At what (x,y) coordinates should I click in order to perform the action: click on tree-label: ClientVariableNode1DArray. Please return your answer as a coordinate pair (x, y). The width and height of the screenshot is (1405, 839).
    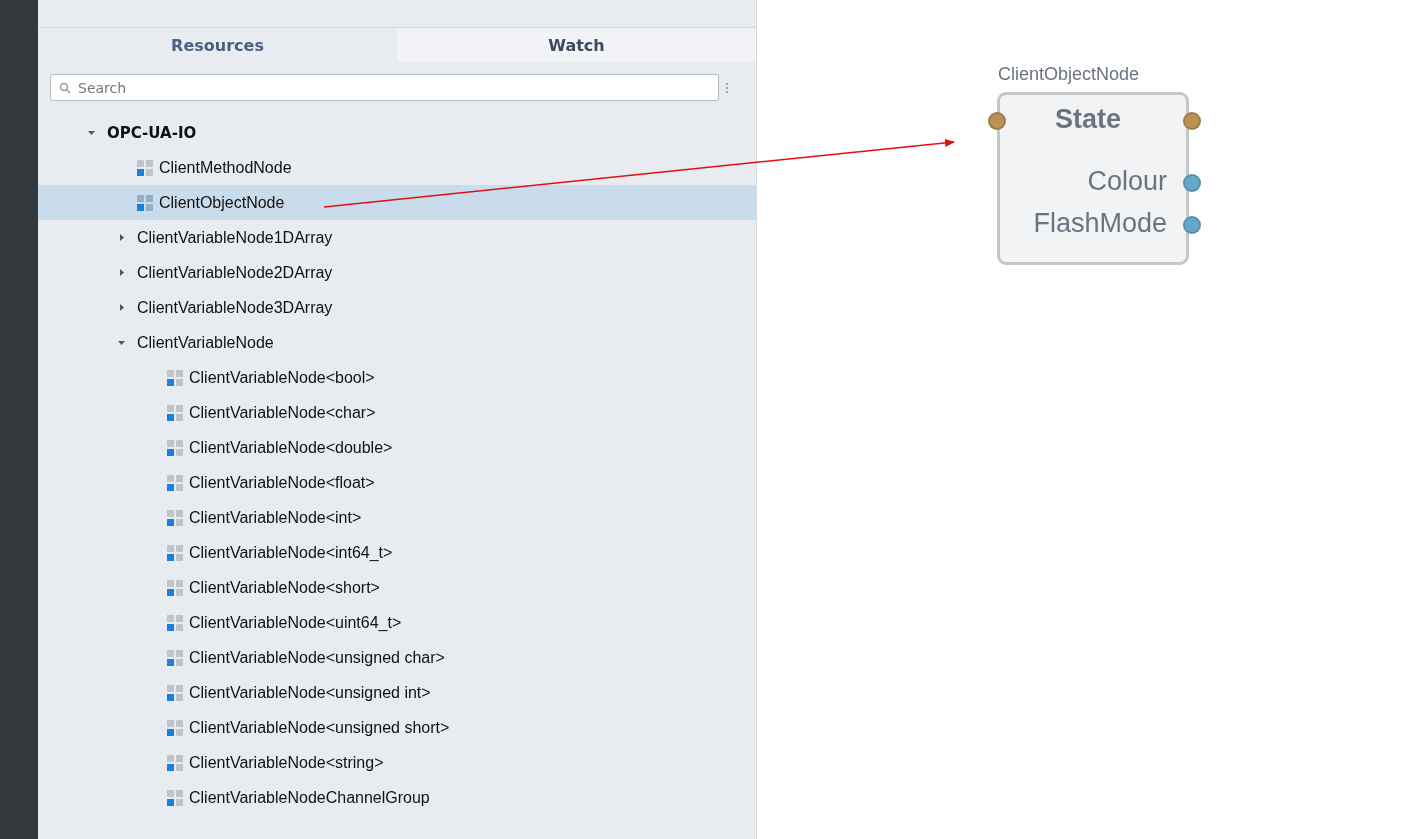
    Looking at the image, I should click on (235, 237).